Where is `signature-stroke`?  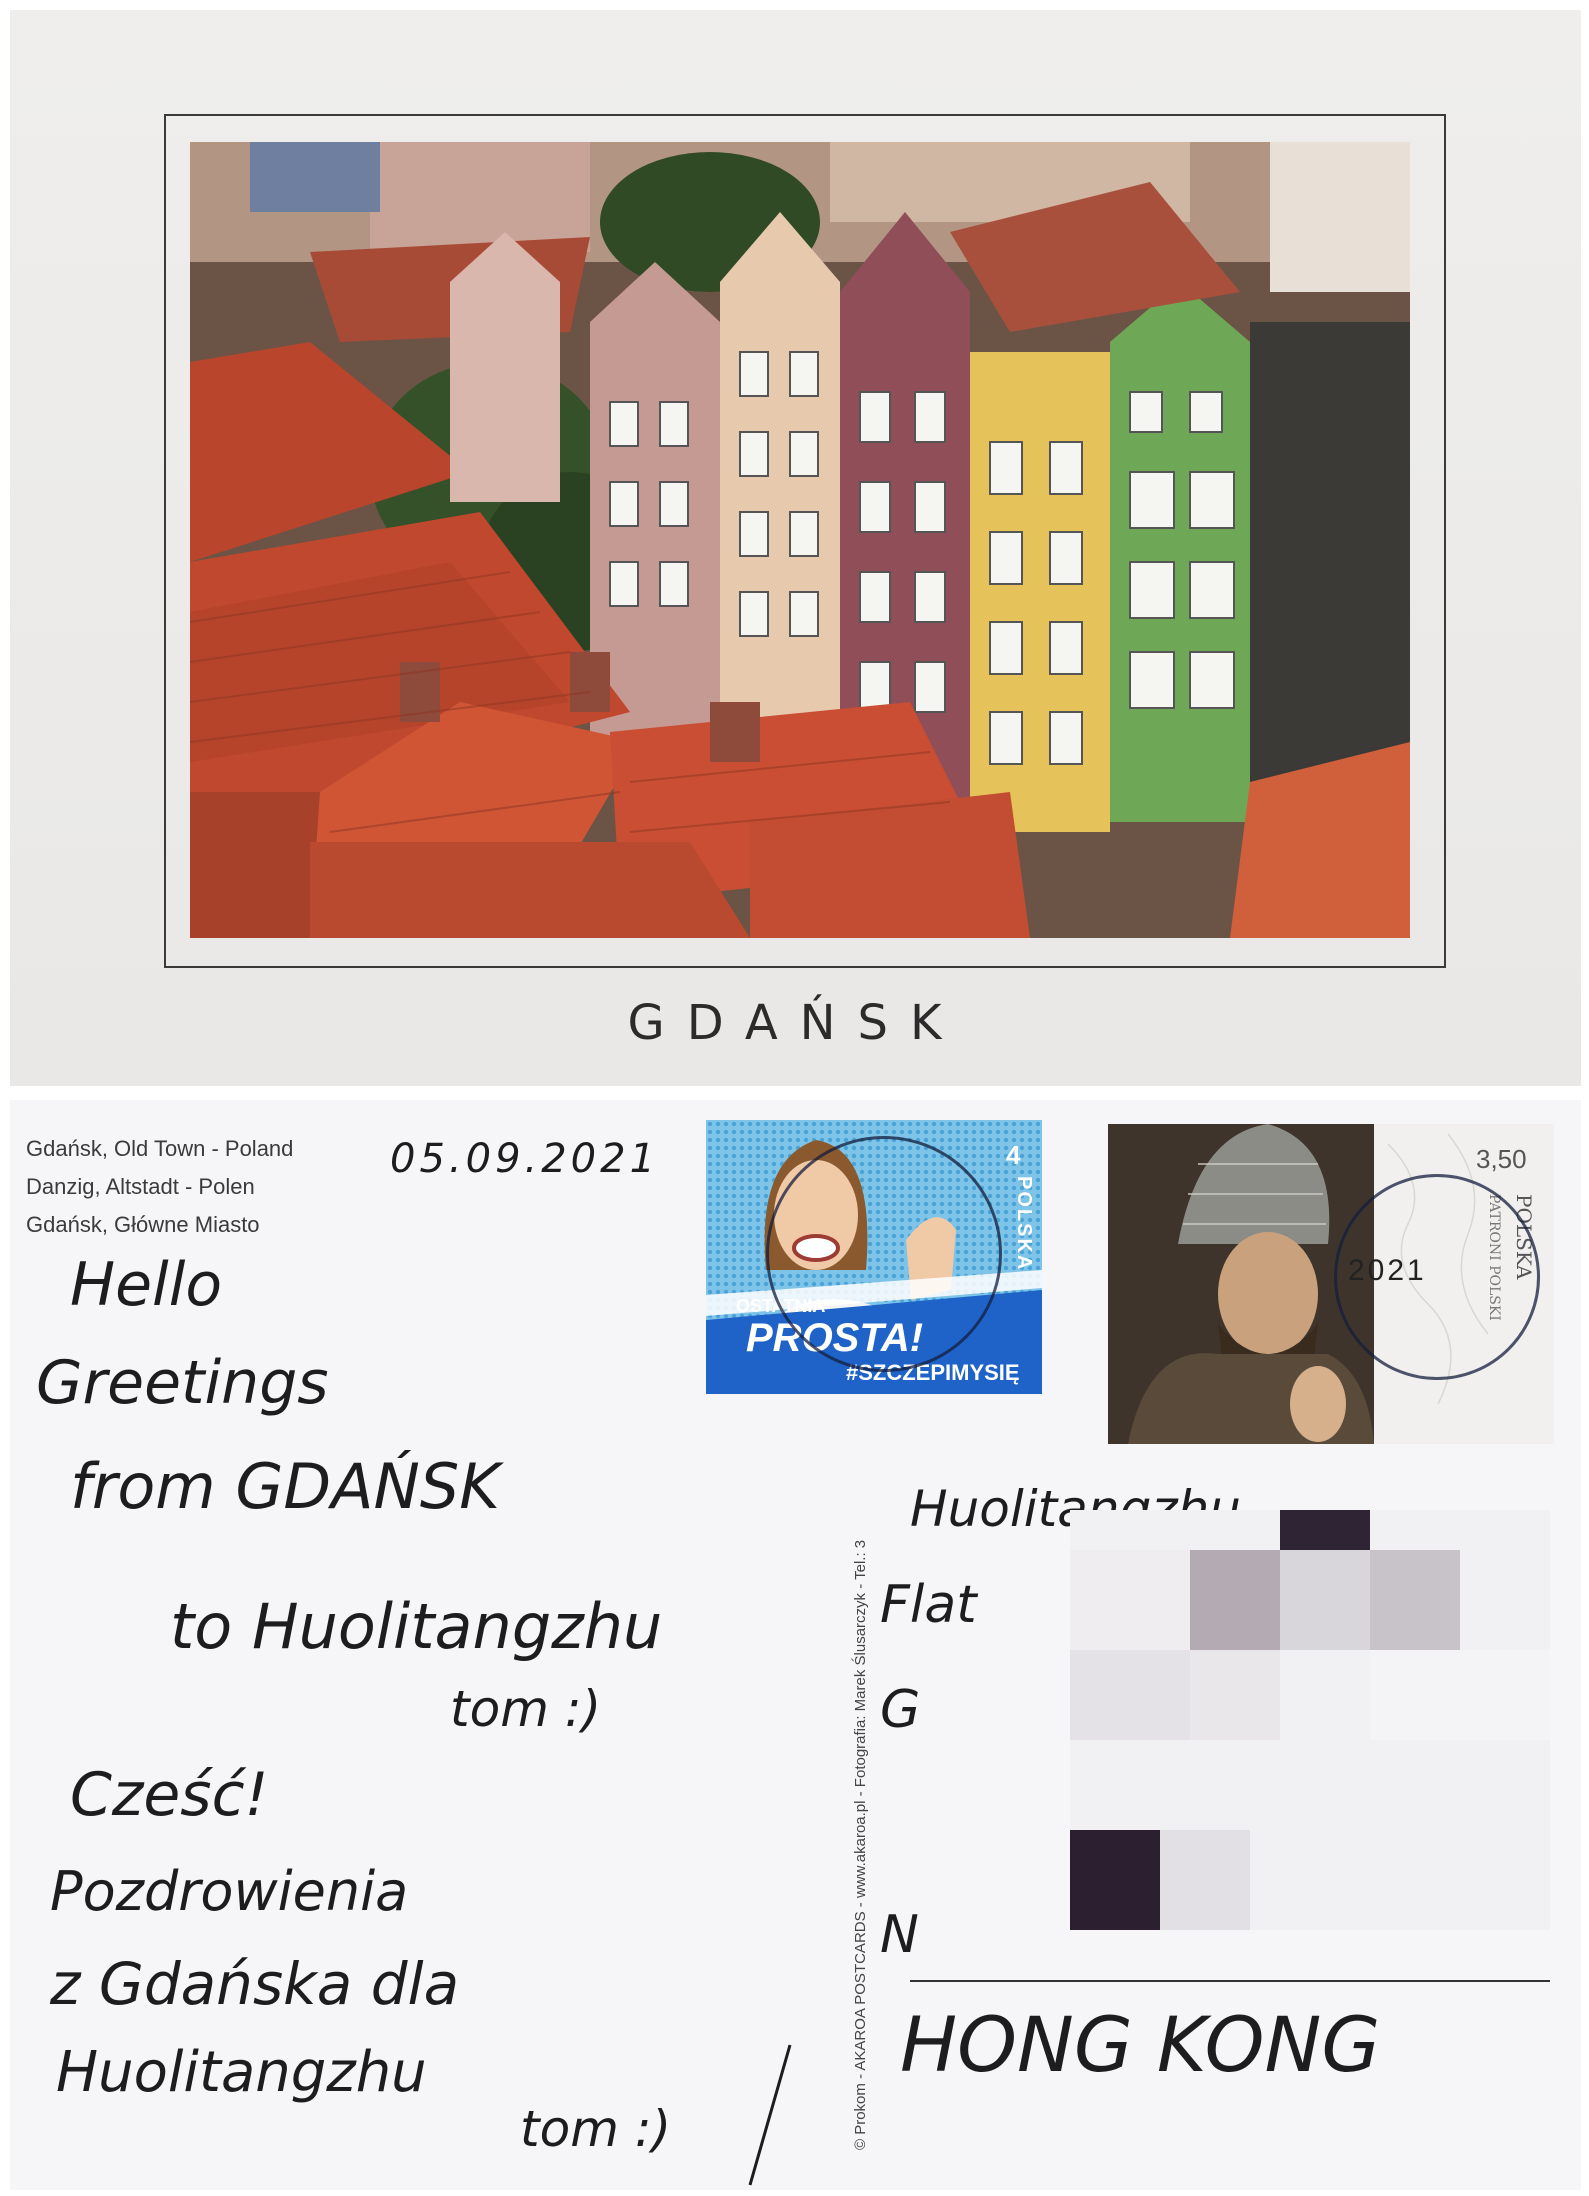
signature-stroke is located at coordinates (770, 2115).